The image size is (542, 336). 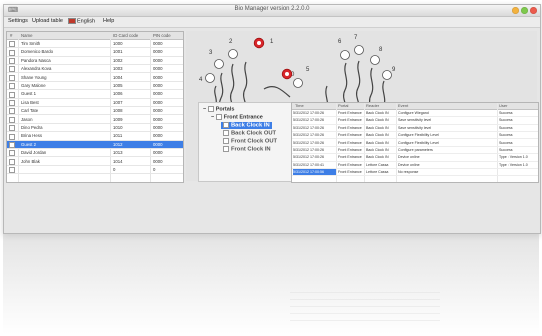 What do you see at coordinates (216, 59) in the screenshot?
I see `finger-3-tip: 3` at bounding box center [216, 59].